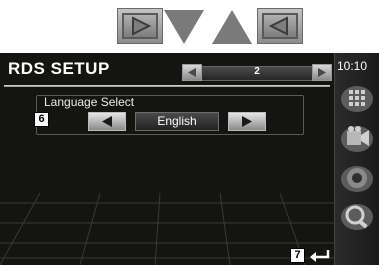 The width and height of the screenshot is (379, 265). I want to click on up-arrow-icon, so click(232, 27).